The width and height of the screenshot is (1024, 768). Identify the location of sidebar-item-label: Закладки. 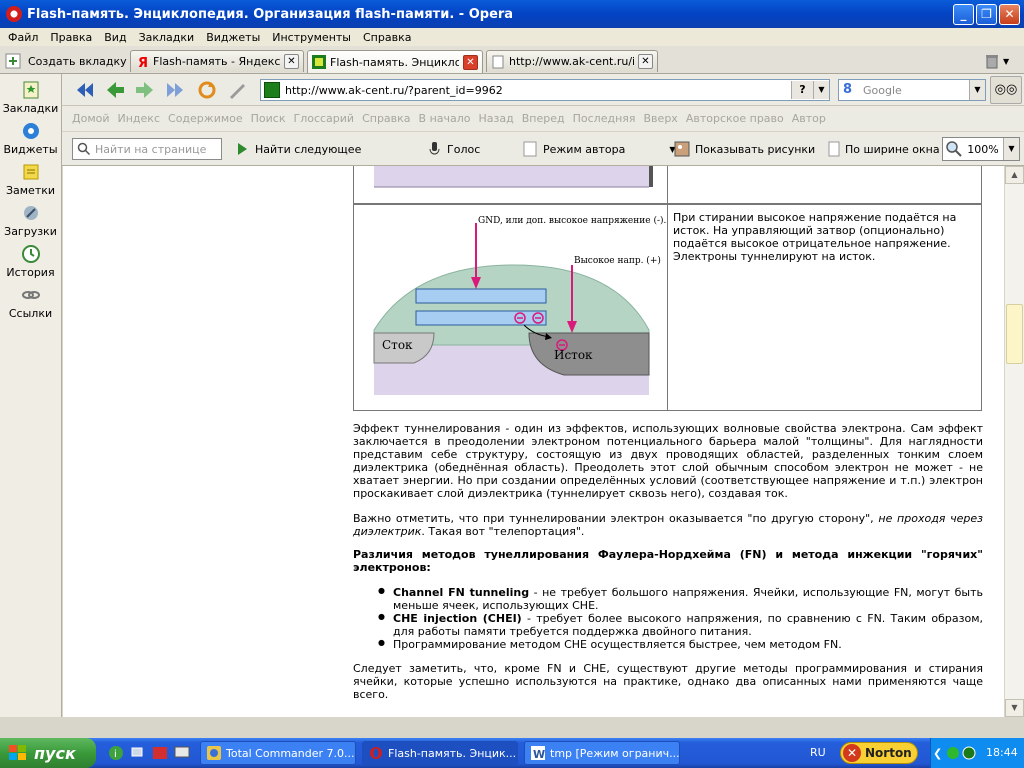
(30, 108).